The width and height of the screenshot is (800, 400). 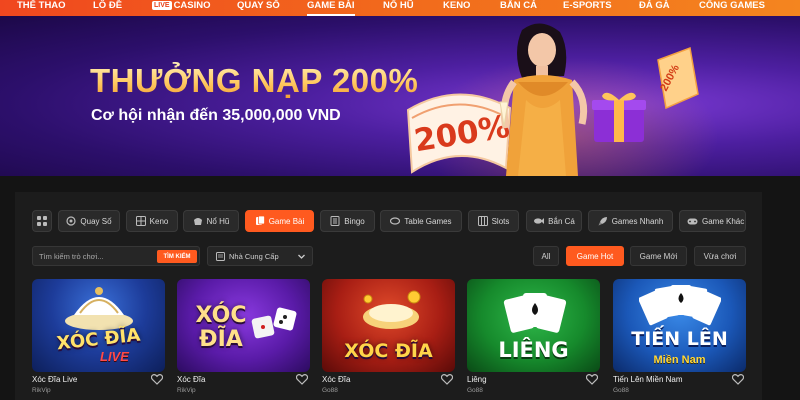 I want to click on category-label: Slots, so click(x=500, y=221).